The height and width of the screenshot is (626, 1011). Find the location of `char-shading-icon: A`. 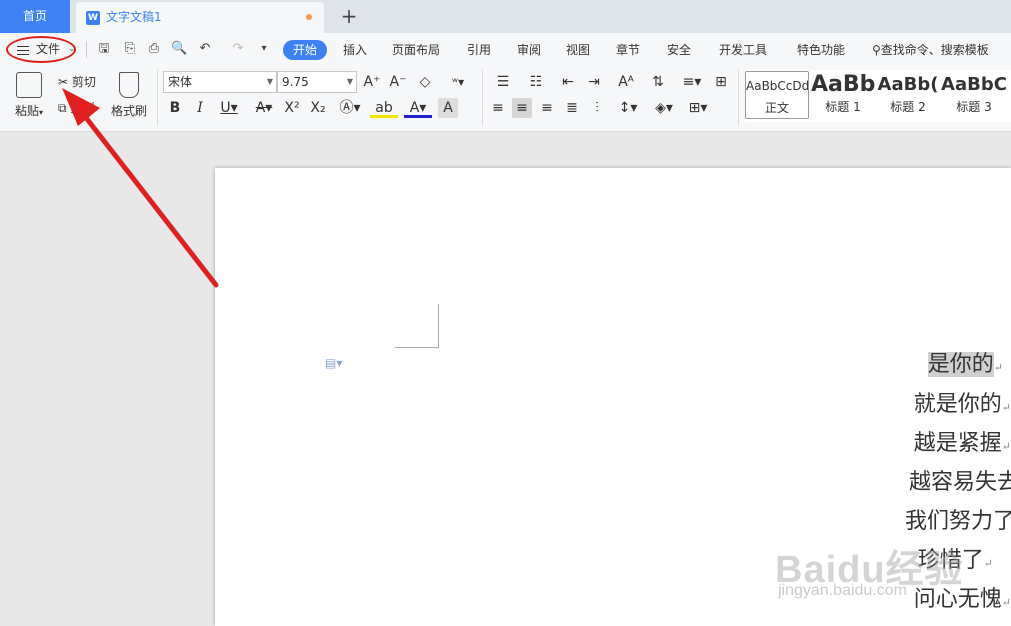

char-shading-icon: A is located at coordinates (448, 108).